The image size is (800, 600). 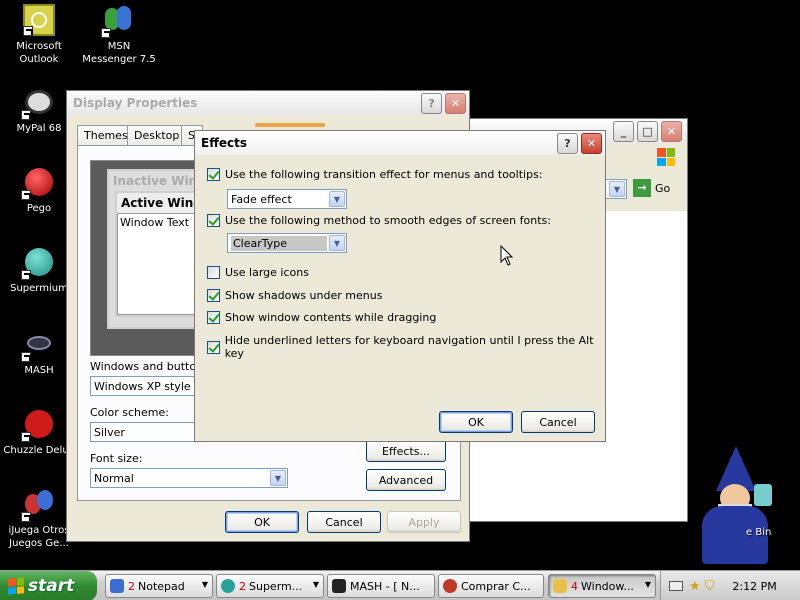 What do you see at coordinates (38, 103) in the screenshot?
I see `mypal-icon` at bounding box center [38, 103].